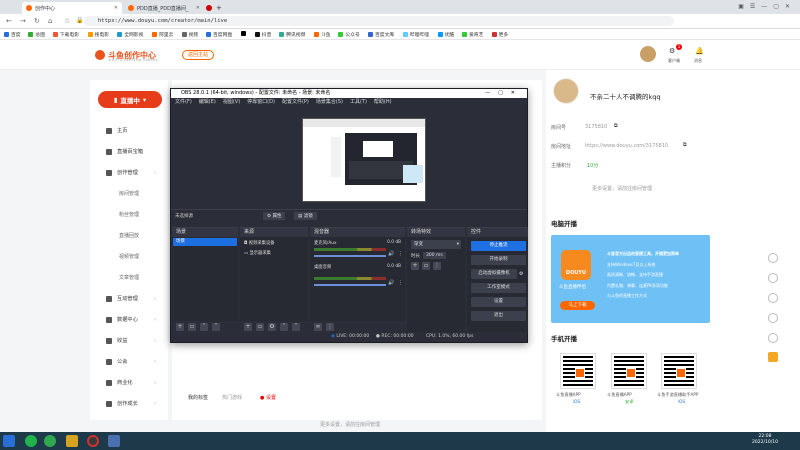 This screenshot has height=450, width=800. I want to click on start-recording-button: 开始录制, so click(498, 260).